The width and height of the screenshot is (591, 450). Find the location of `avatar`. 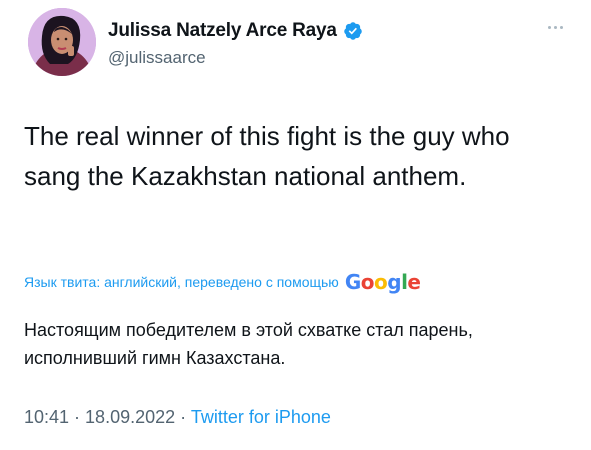

avatar is located at coordinates (62, 42).